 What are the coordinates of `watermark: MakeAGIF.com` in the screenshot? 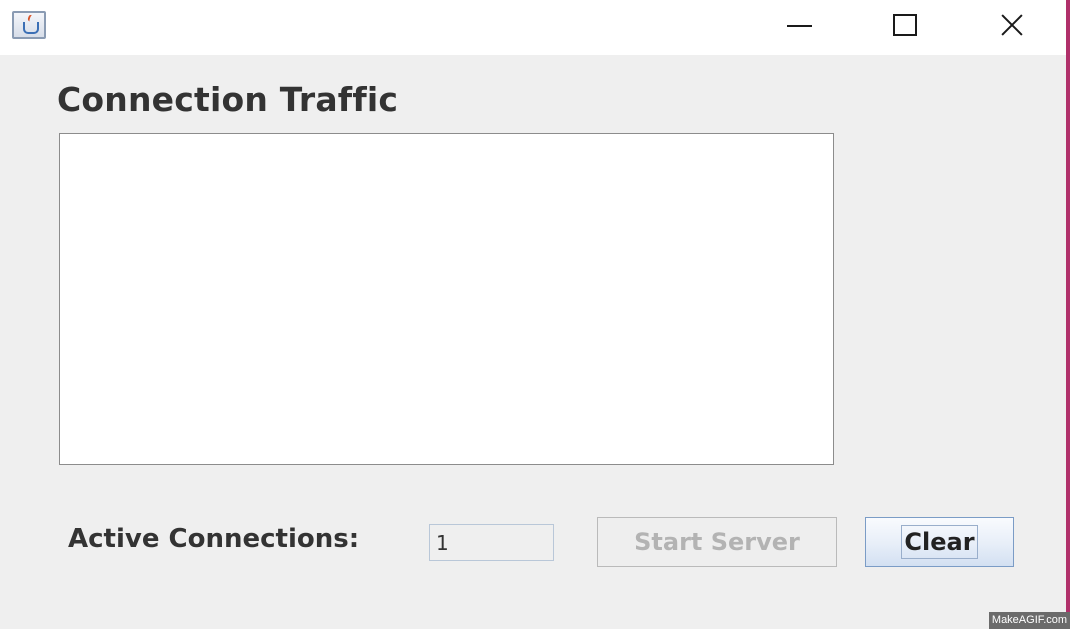 It's located at (1029, 620).